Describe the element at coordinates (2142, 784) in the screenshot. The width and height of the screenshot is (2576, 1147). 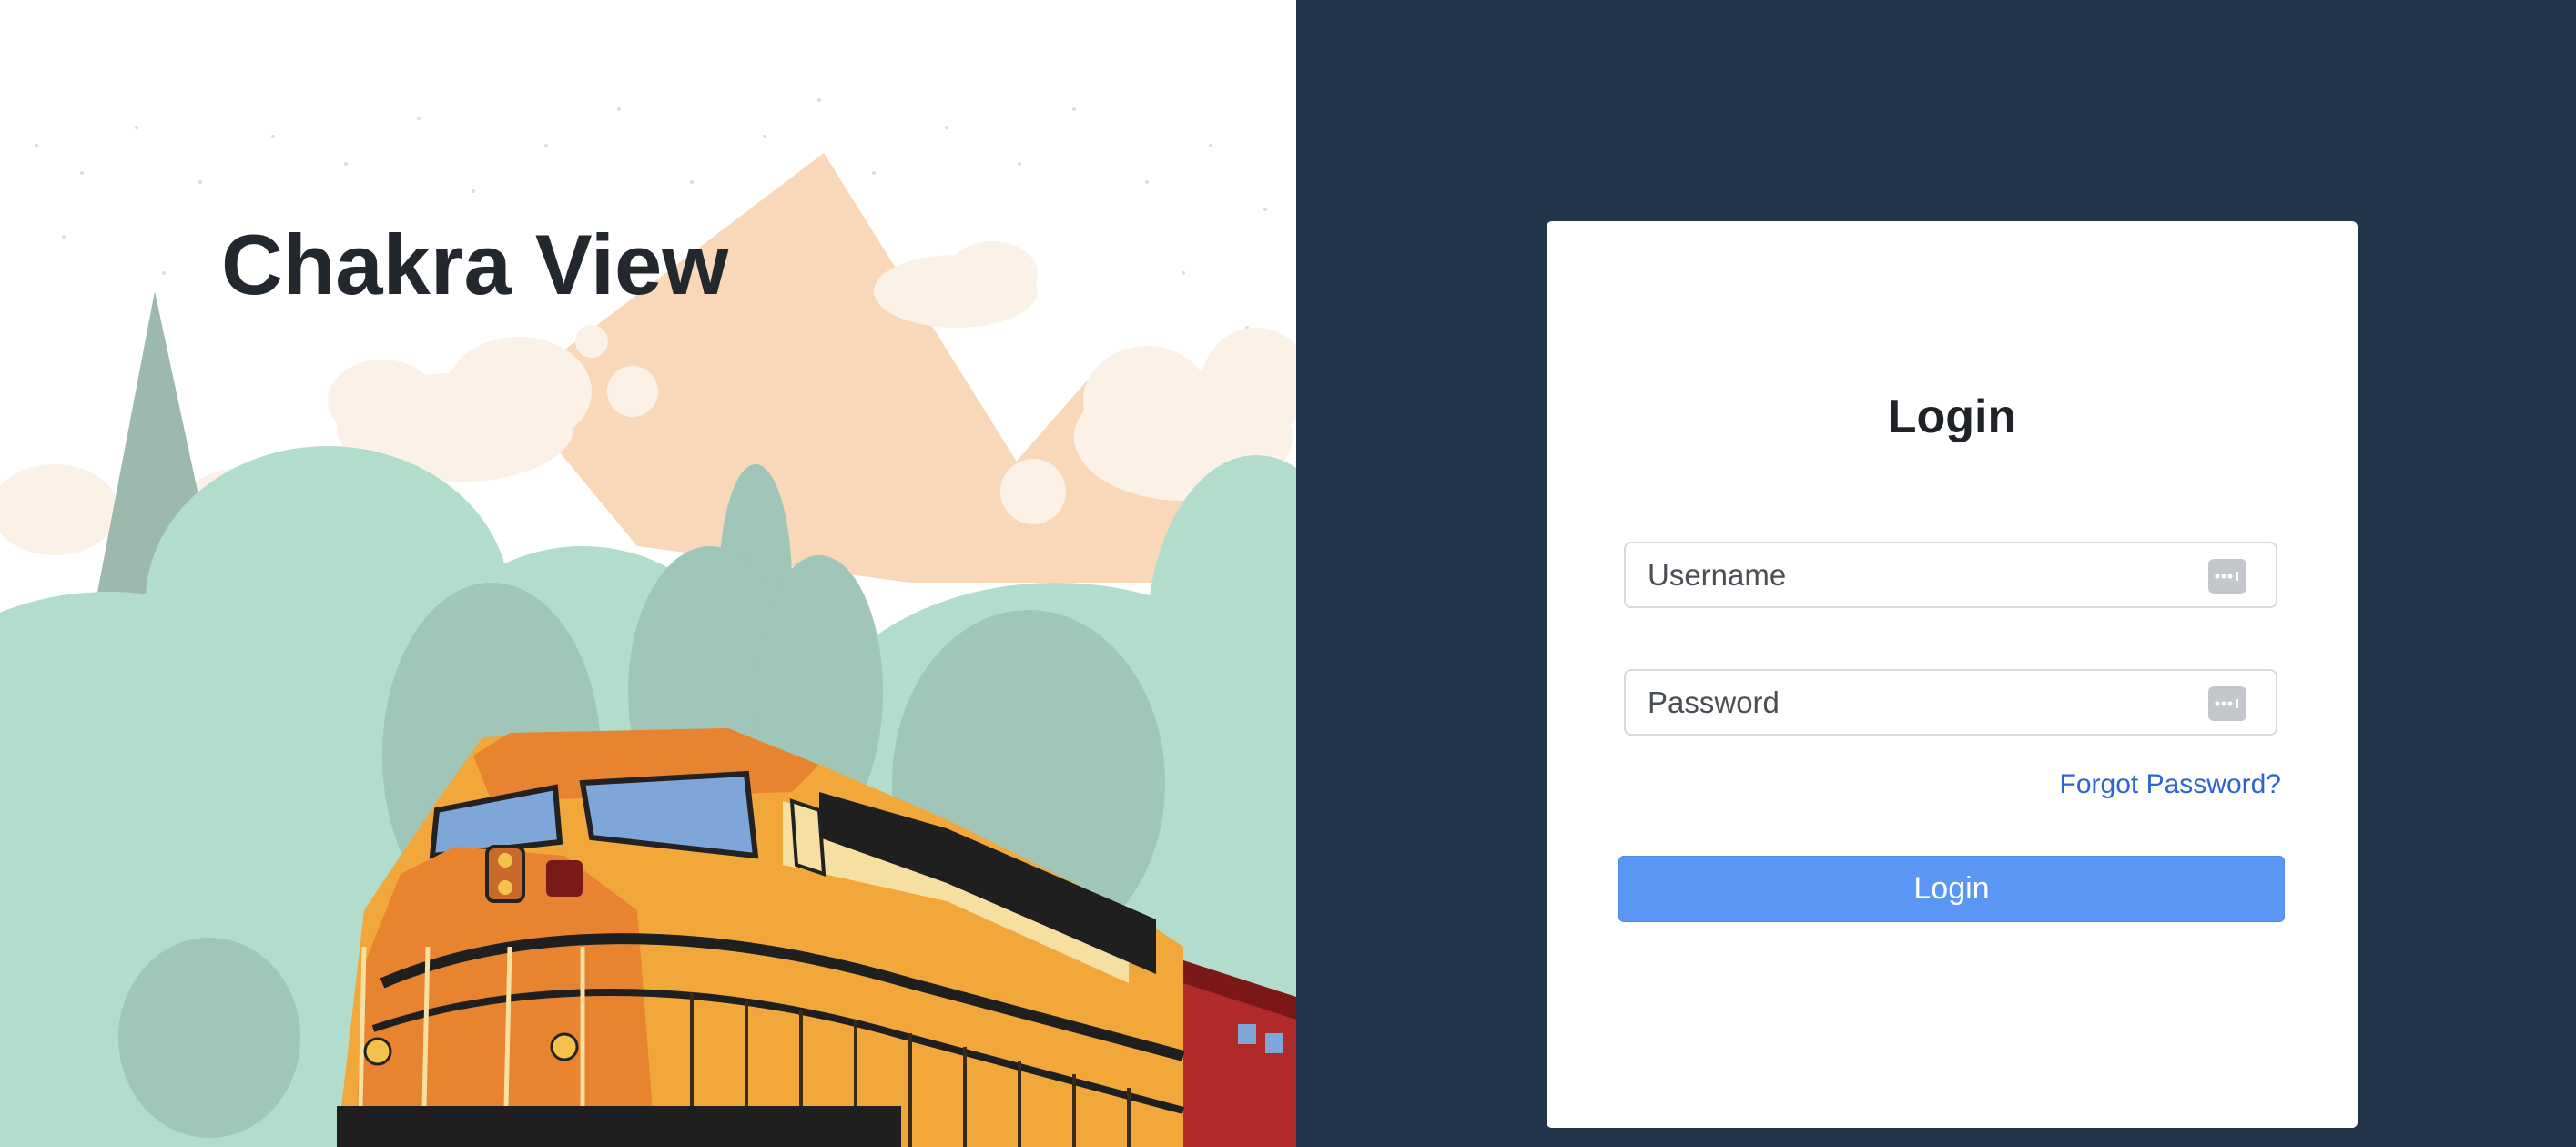
I see `forgot-password-link: Forgot Password?` at that location.